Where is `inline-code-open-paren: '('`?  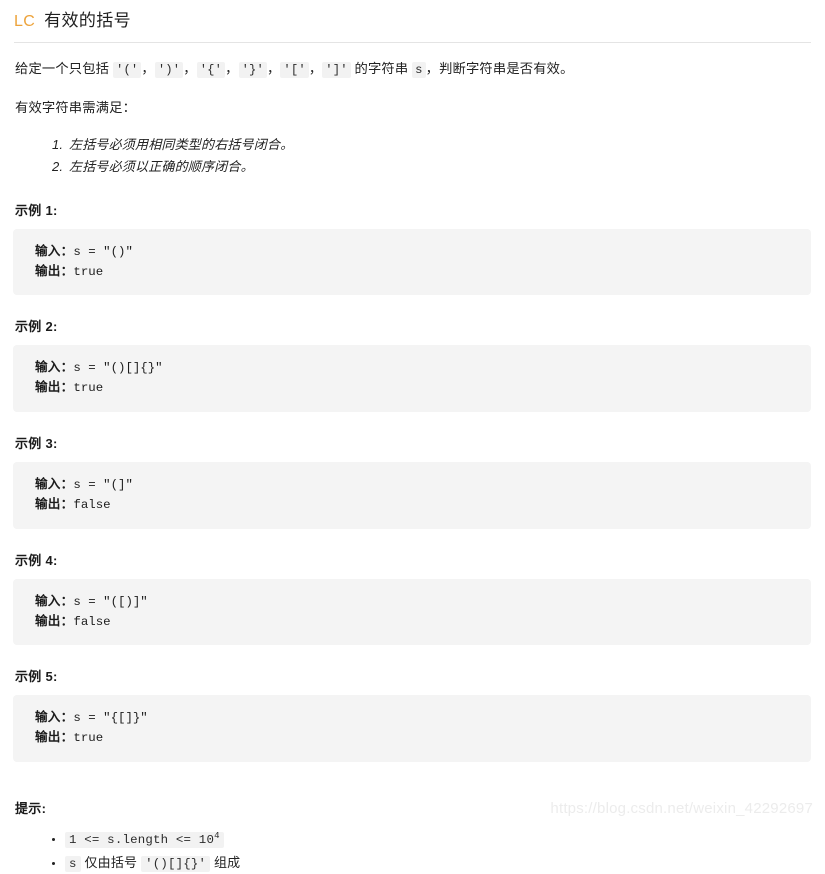 inline-code-open-paren: '(' is located at coordinates (127, 70).